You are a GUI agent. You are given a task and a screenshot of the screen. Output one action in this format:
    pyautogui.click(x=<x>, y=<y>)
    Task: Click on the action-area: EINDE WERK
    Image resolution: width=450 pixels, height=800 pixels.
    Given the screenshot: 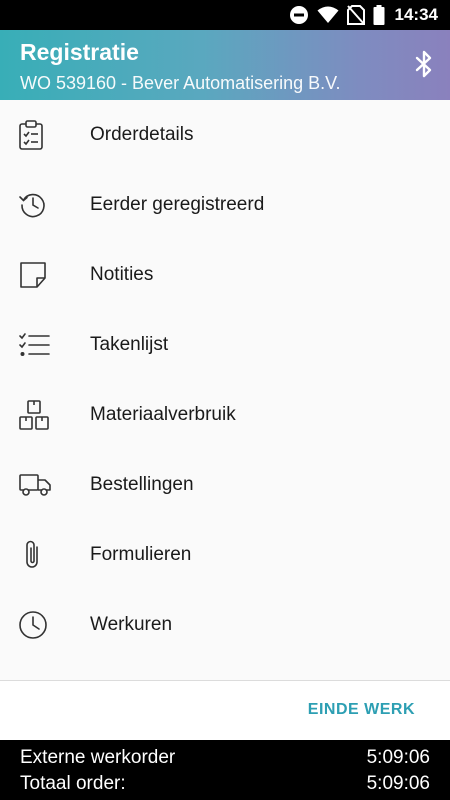 What is the action you would take?
    pyautogui.click(x=225, y=710)
    